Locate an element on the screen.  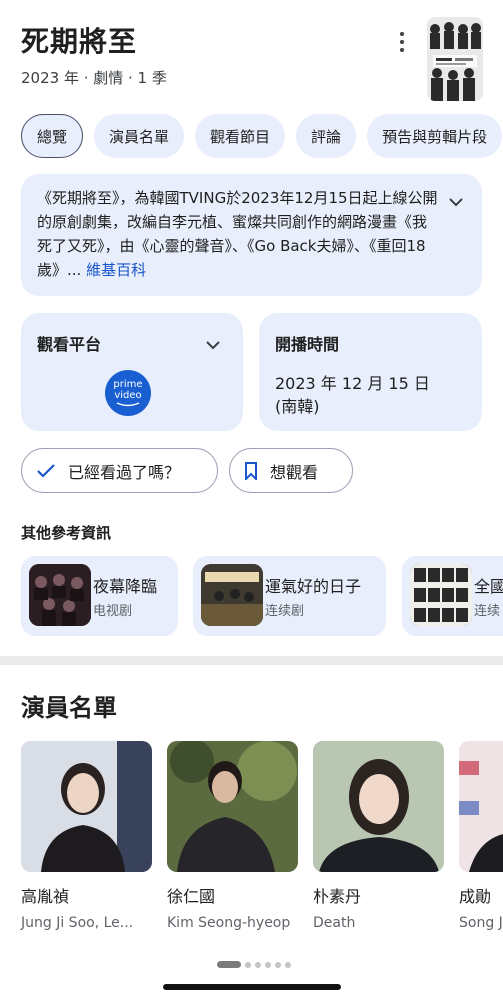
related-title: 夜幕降臨 is located at coordinates (125, 586).